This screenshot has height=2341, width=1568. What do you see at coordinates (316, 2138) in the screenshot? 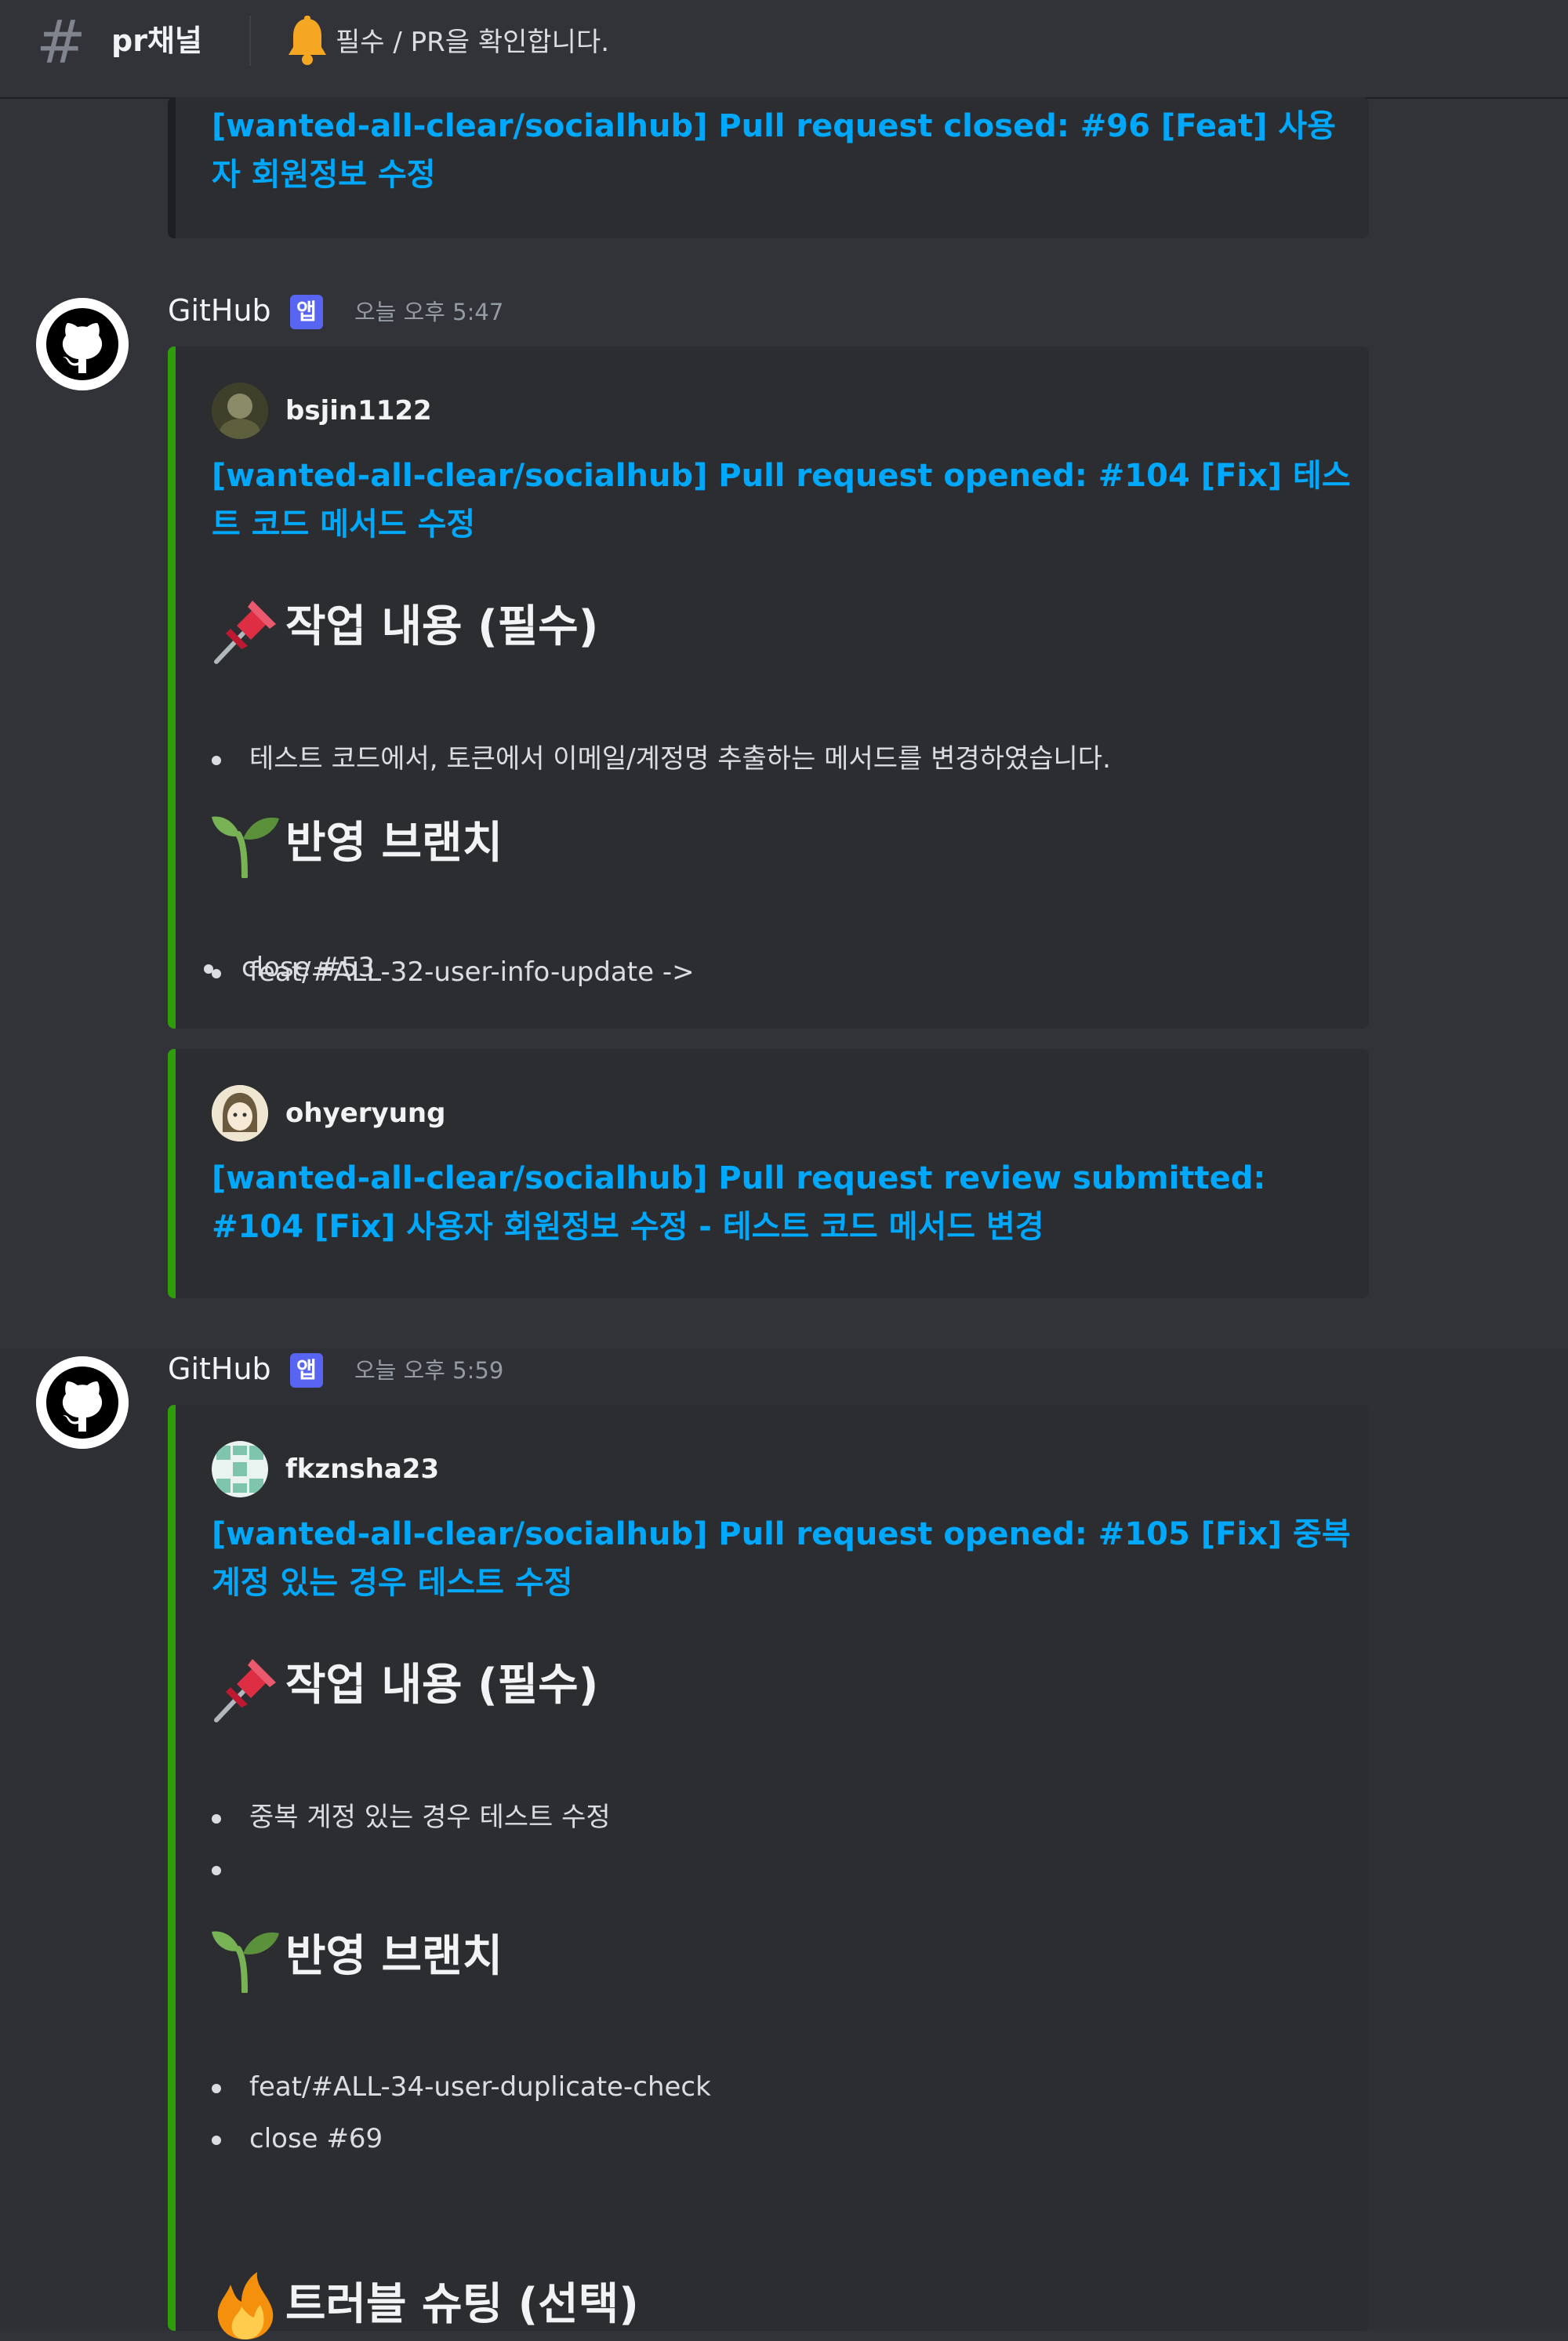
I see `list-item: close #69` at bounding box center [316, 2138].